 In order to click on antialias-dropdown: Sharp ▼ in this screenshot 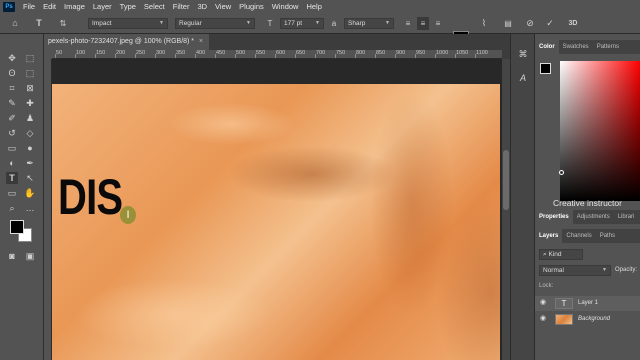, I will do `click(369, 23)`.